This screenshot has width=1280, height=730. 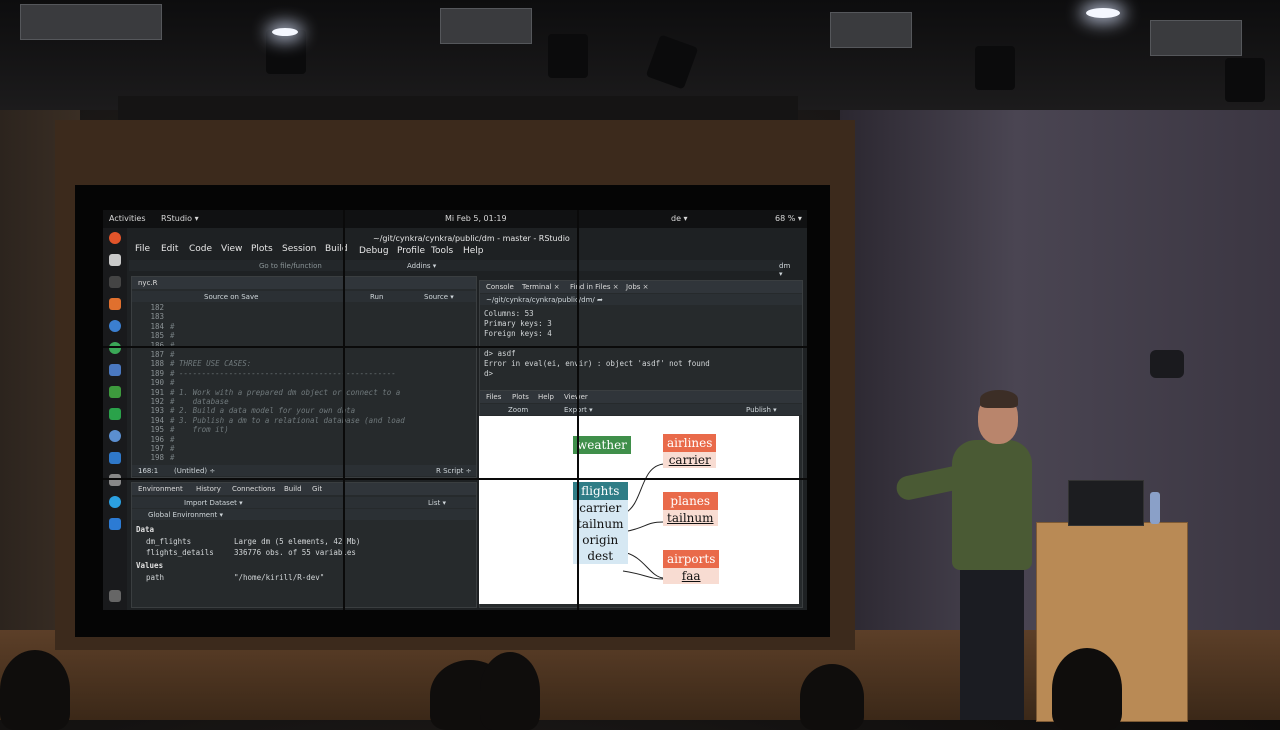 I want to click on activities-button: Activities, so click(x=127, y=218).